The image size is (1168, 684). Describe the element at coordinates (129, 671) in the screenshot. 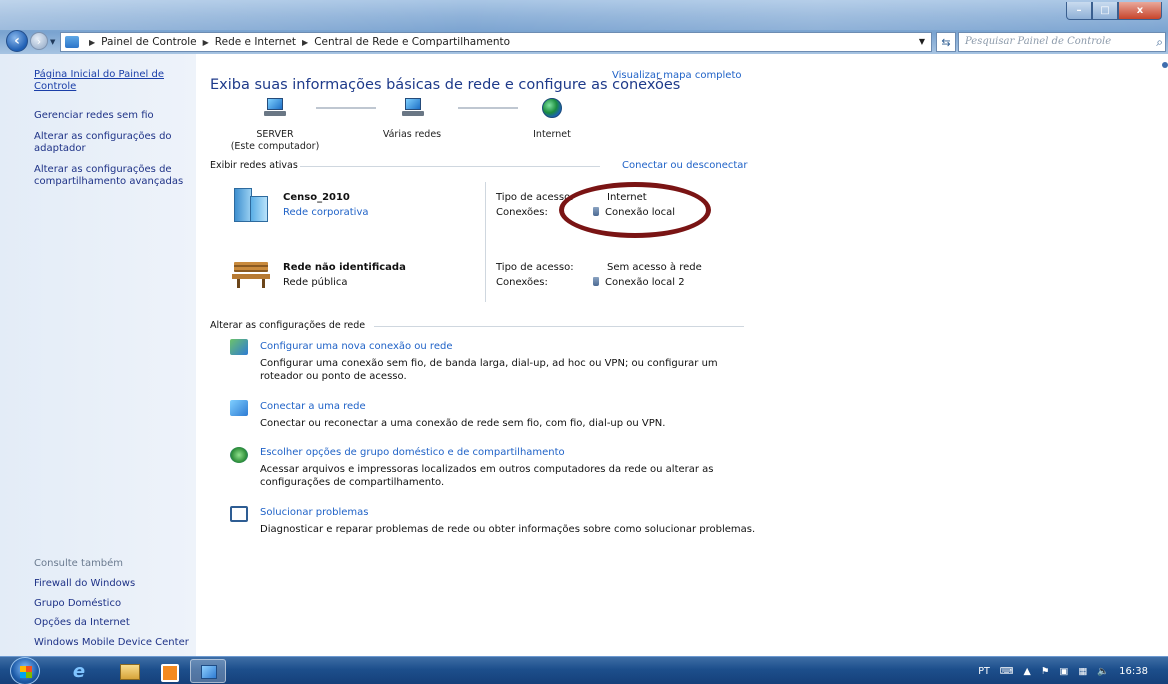

I see `file-explorer-icon` at that location.